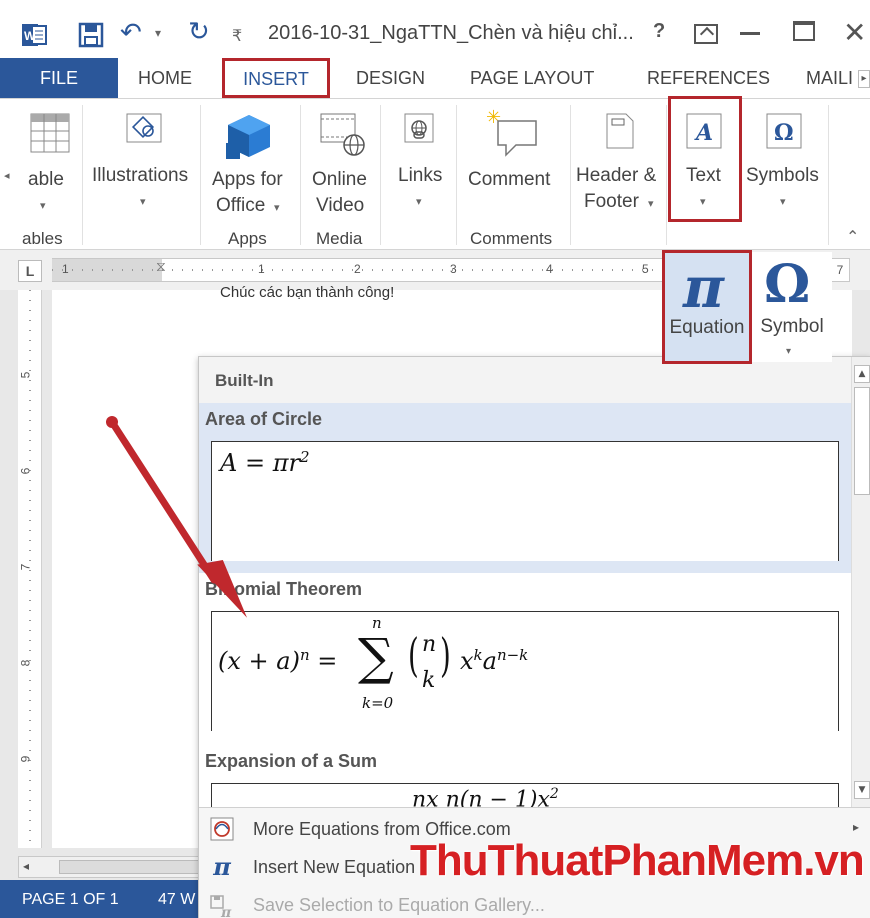 The width and height of the screenshot is (870, 918). What do you see at coordinates (419, 201) in the screenshot?
I see `links-dropdown-icon: ▾` at bounding box center [419, 201].